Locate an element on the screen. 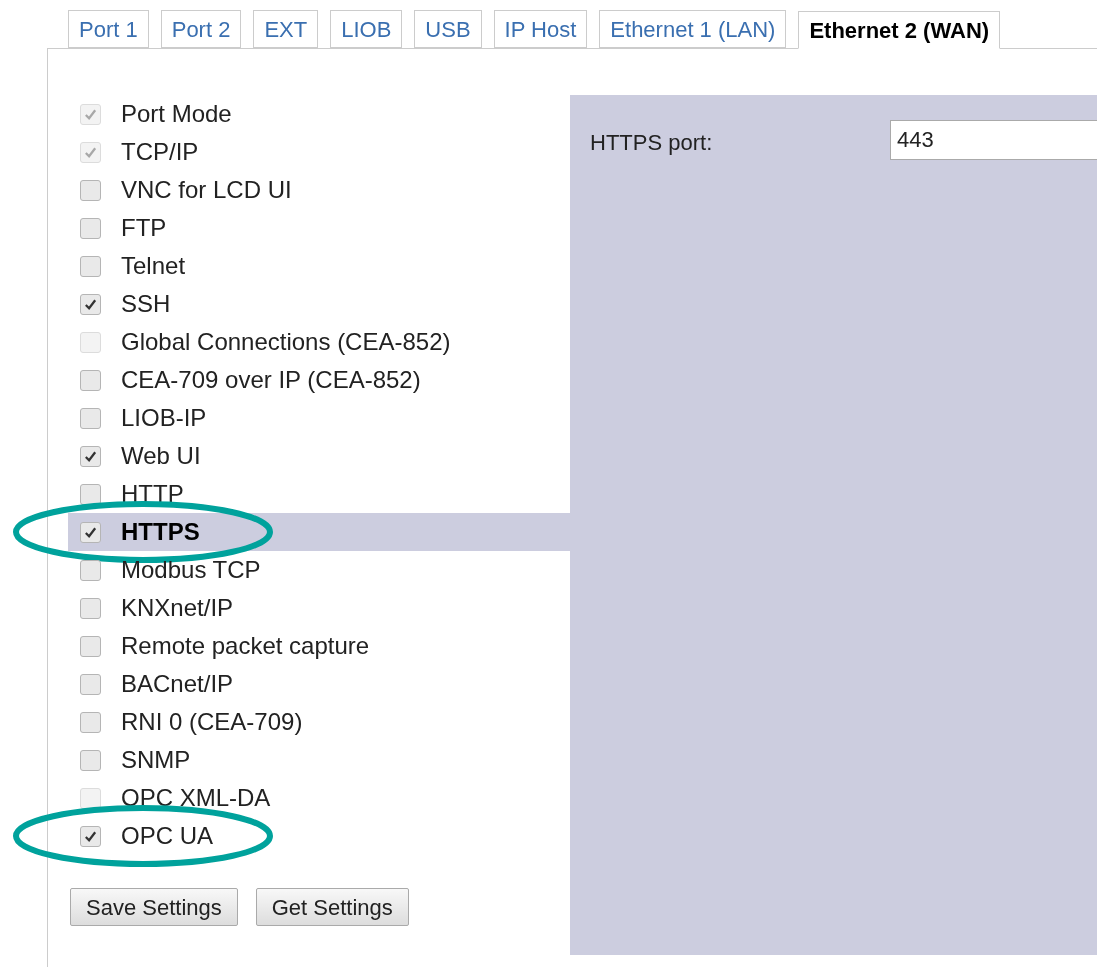 The height and width of the screenshot is (967, 1097). option-label: CEA-709 over IP (CEA-852) is located at coordinates (271, 380).